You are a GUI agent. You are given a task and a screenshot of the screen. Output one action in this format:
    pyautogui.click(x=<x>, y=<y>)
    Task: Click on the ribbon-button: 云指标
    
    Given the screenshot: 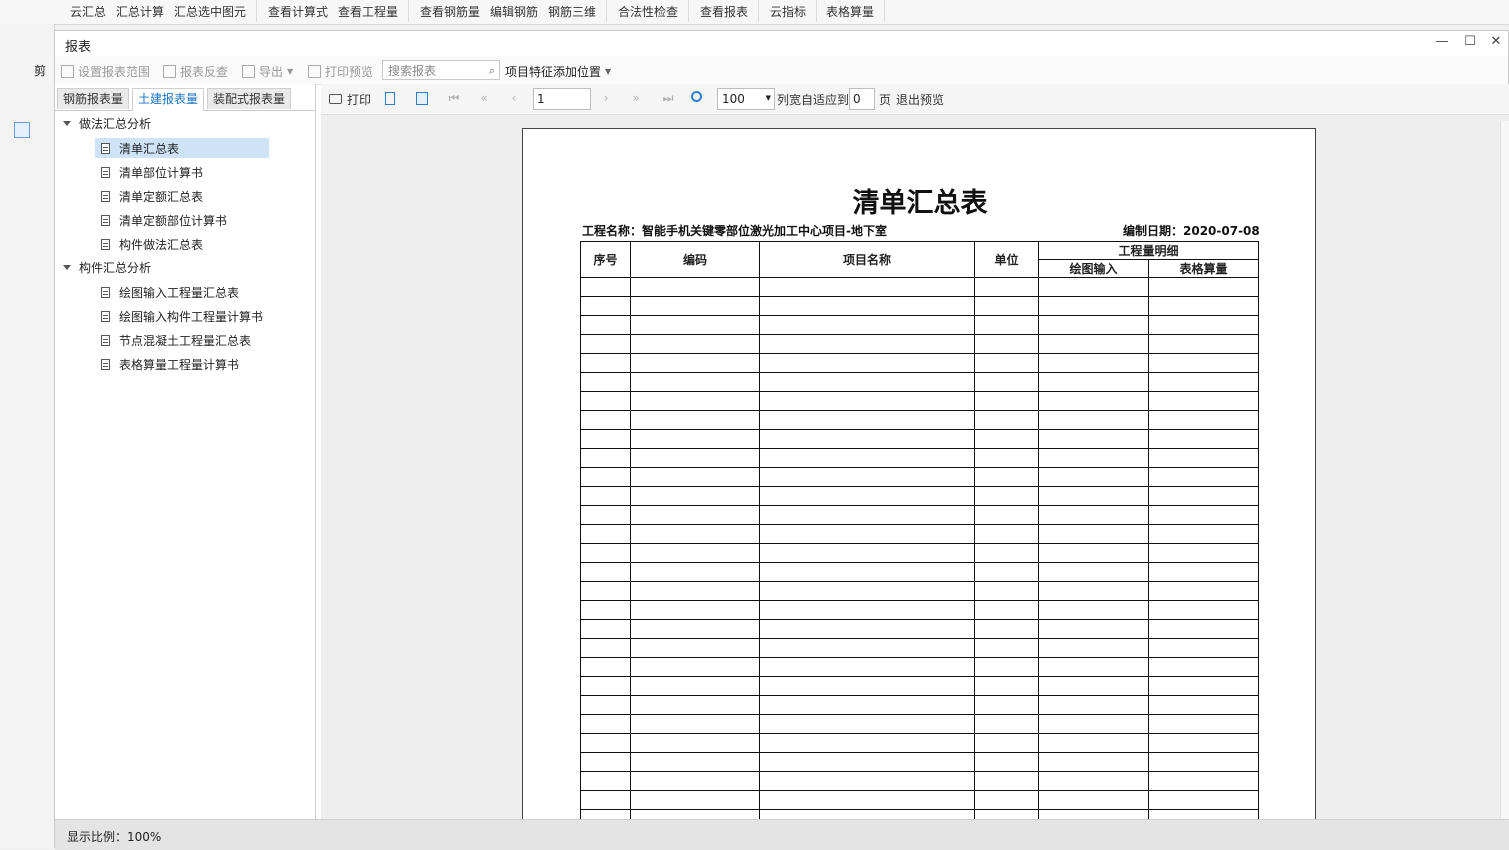 What is the action you would take?
    pyautogui.click(x=788, y=11)
    